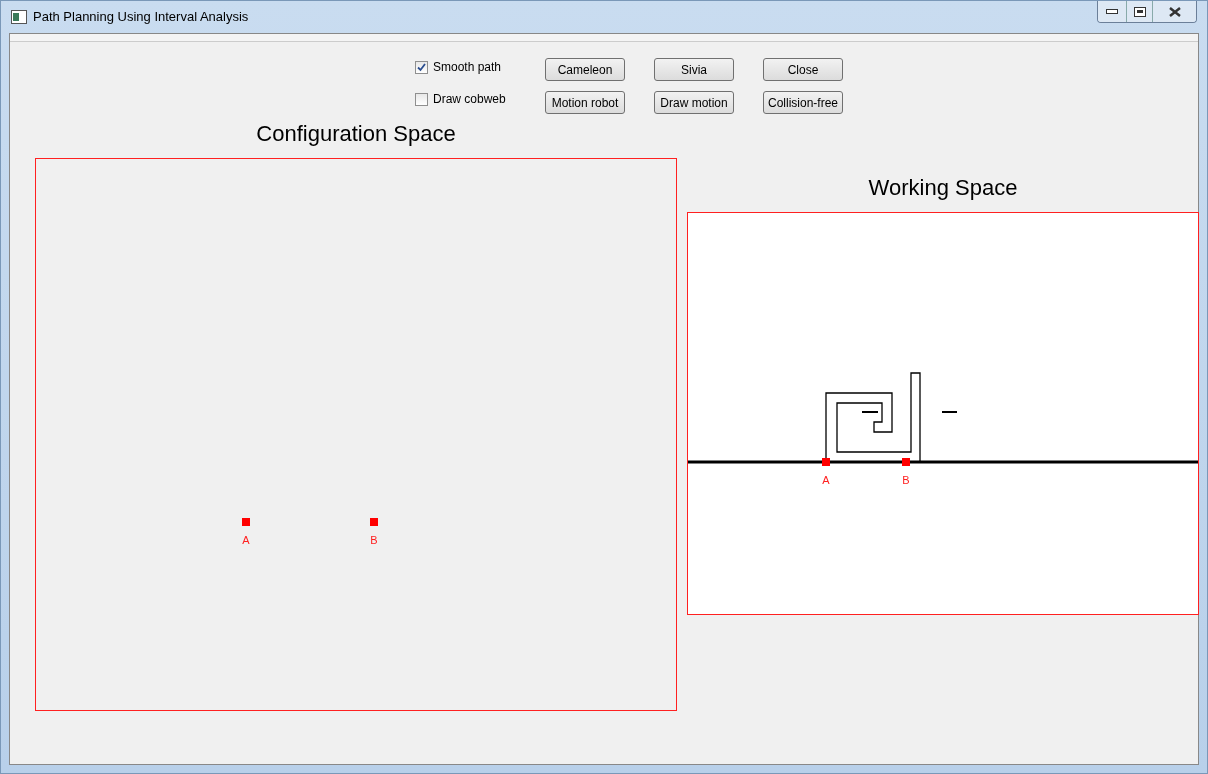 This screenshot has width=1208, height=774. I want to click on close-button, so click(1174, 11).